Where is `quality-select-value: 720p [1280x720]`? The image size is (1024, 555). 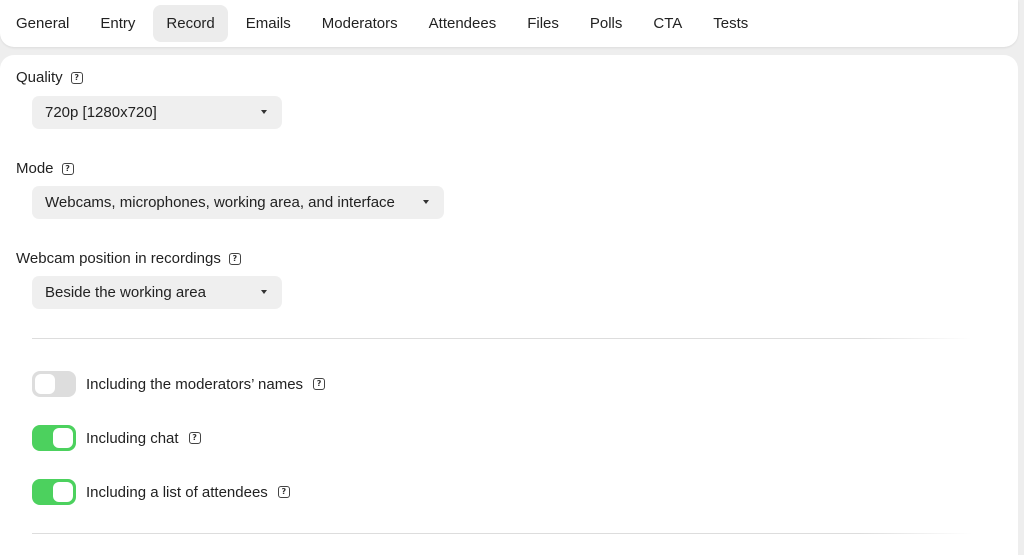
quality-select-value: 720p [1280x720] is located at coordinates (101, 112).